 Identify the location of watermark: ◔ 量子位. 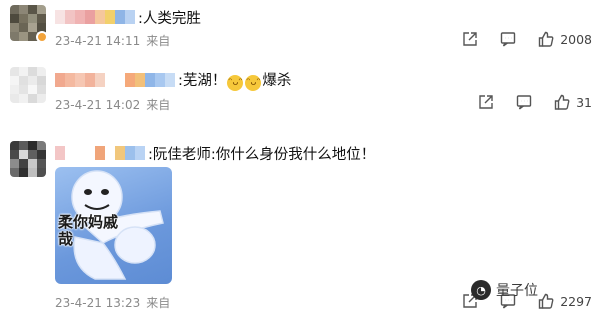
(504, 290).